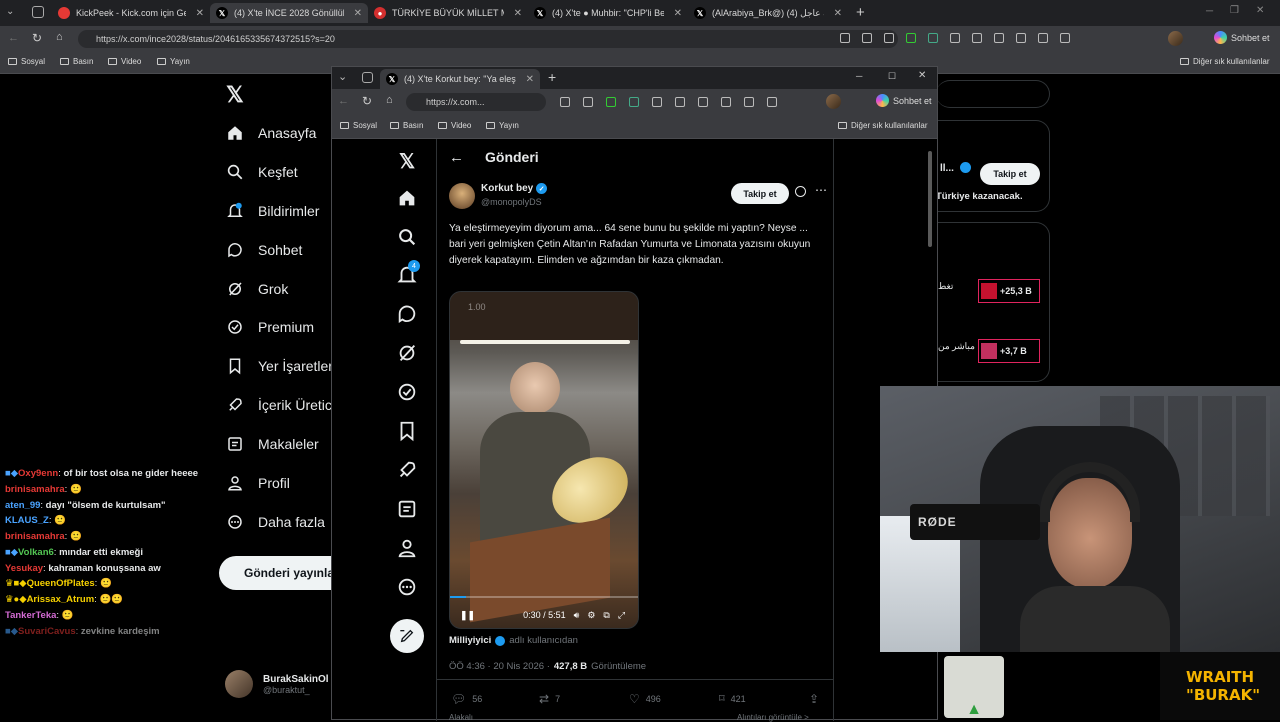  Describe the element at coordinates (289, 13) in the screenshot. I see `tab-ince2028: 𝕏 (4) X'te İNCE 2028 Gönüllüleri: "Al✕` at that location.